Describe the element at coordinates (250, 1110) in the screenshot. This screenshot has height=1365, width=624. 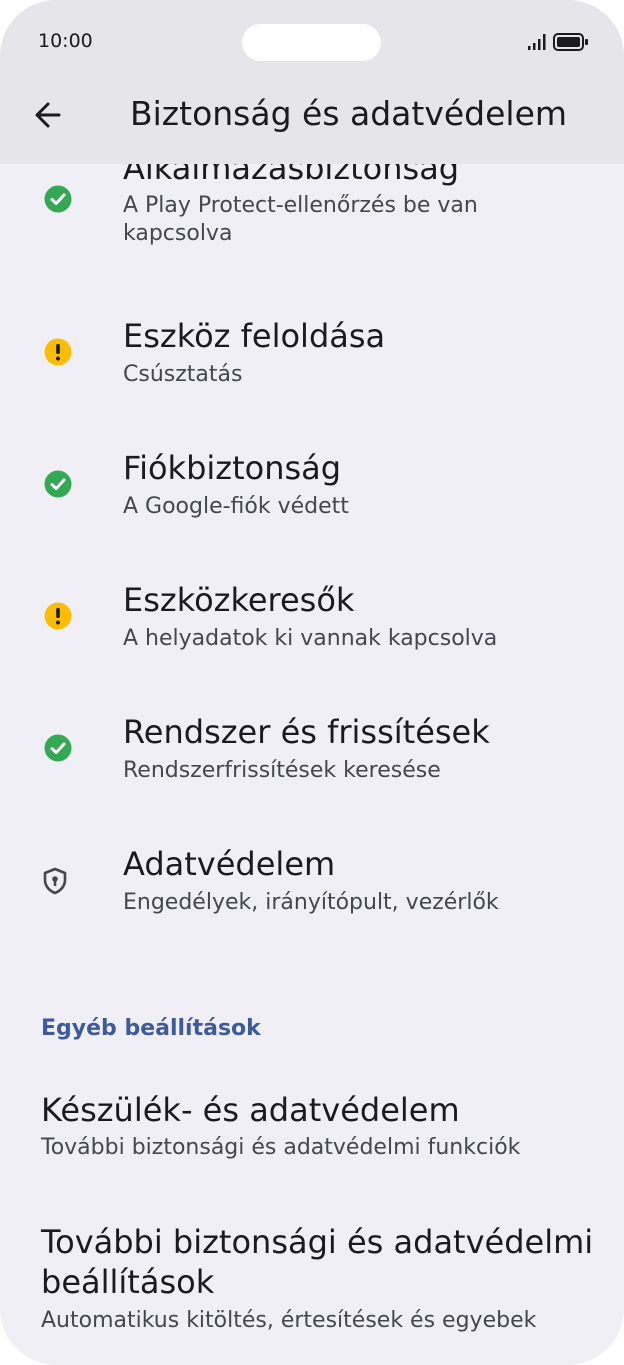
I see `item-title: Készülék- és adatvédelem` at that location.